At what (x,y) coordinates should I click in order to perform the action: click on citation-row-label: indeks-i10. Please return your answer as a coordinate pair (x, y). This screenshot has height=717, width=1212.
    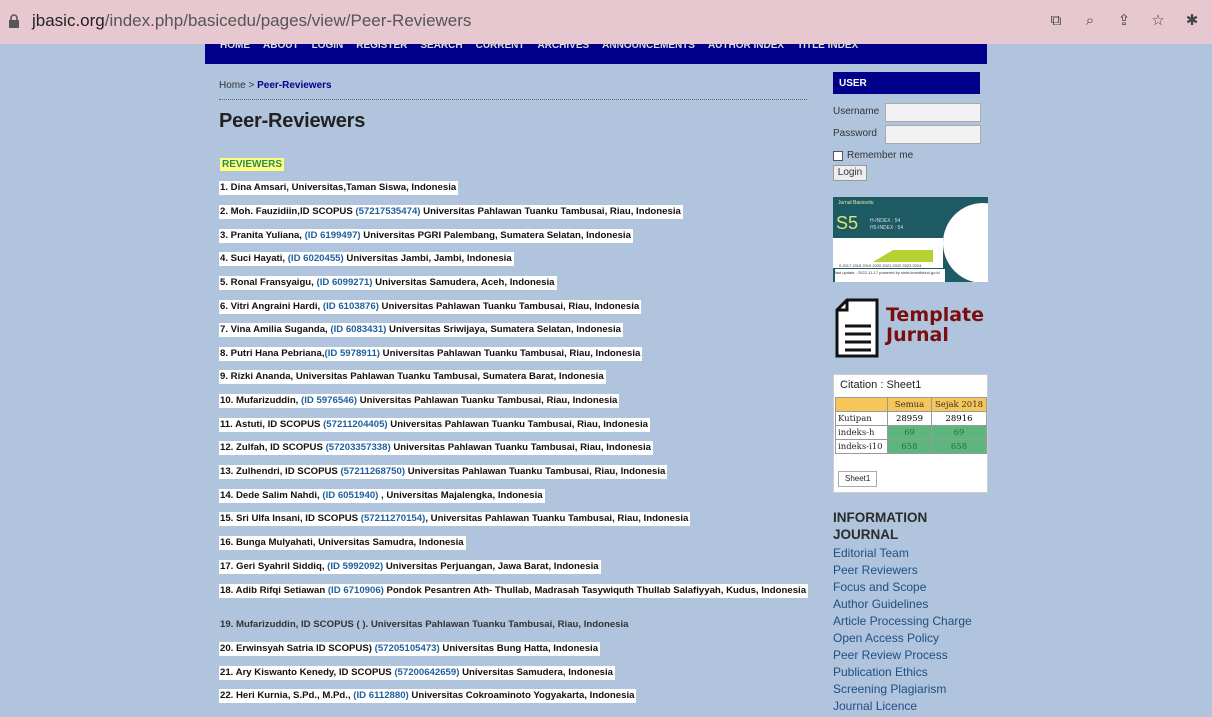
    Looking at the image, I should click on (861, 446).